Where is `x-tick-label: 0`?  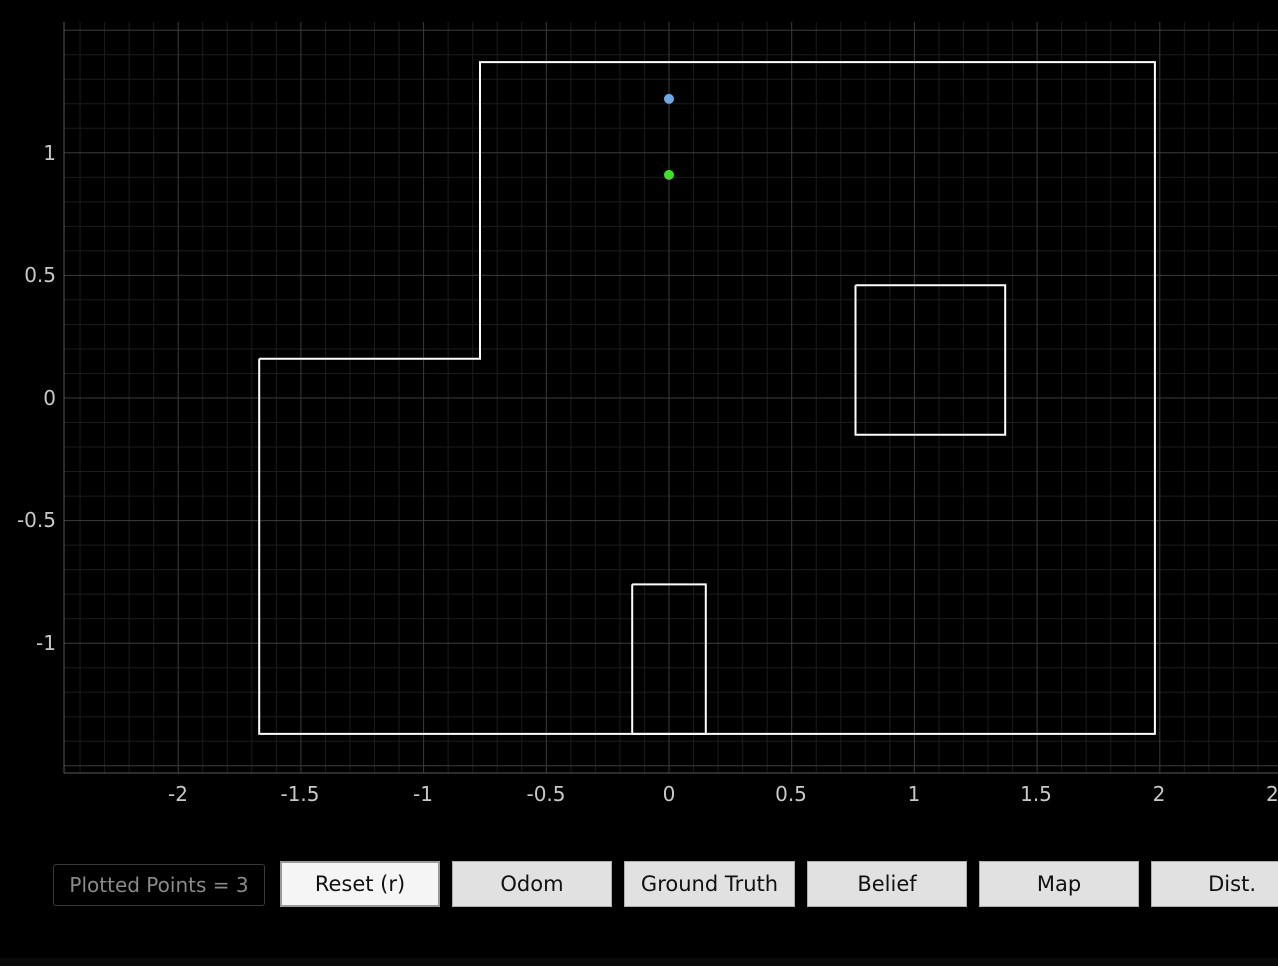
x-tick-label: 0 is located at coordinates (669, 794).